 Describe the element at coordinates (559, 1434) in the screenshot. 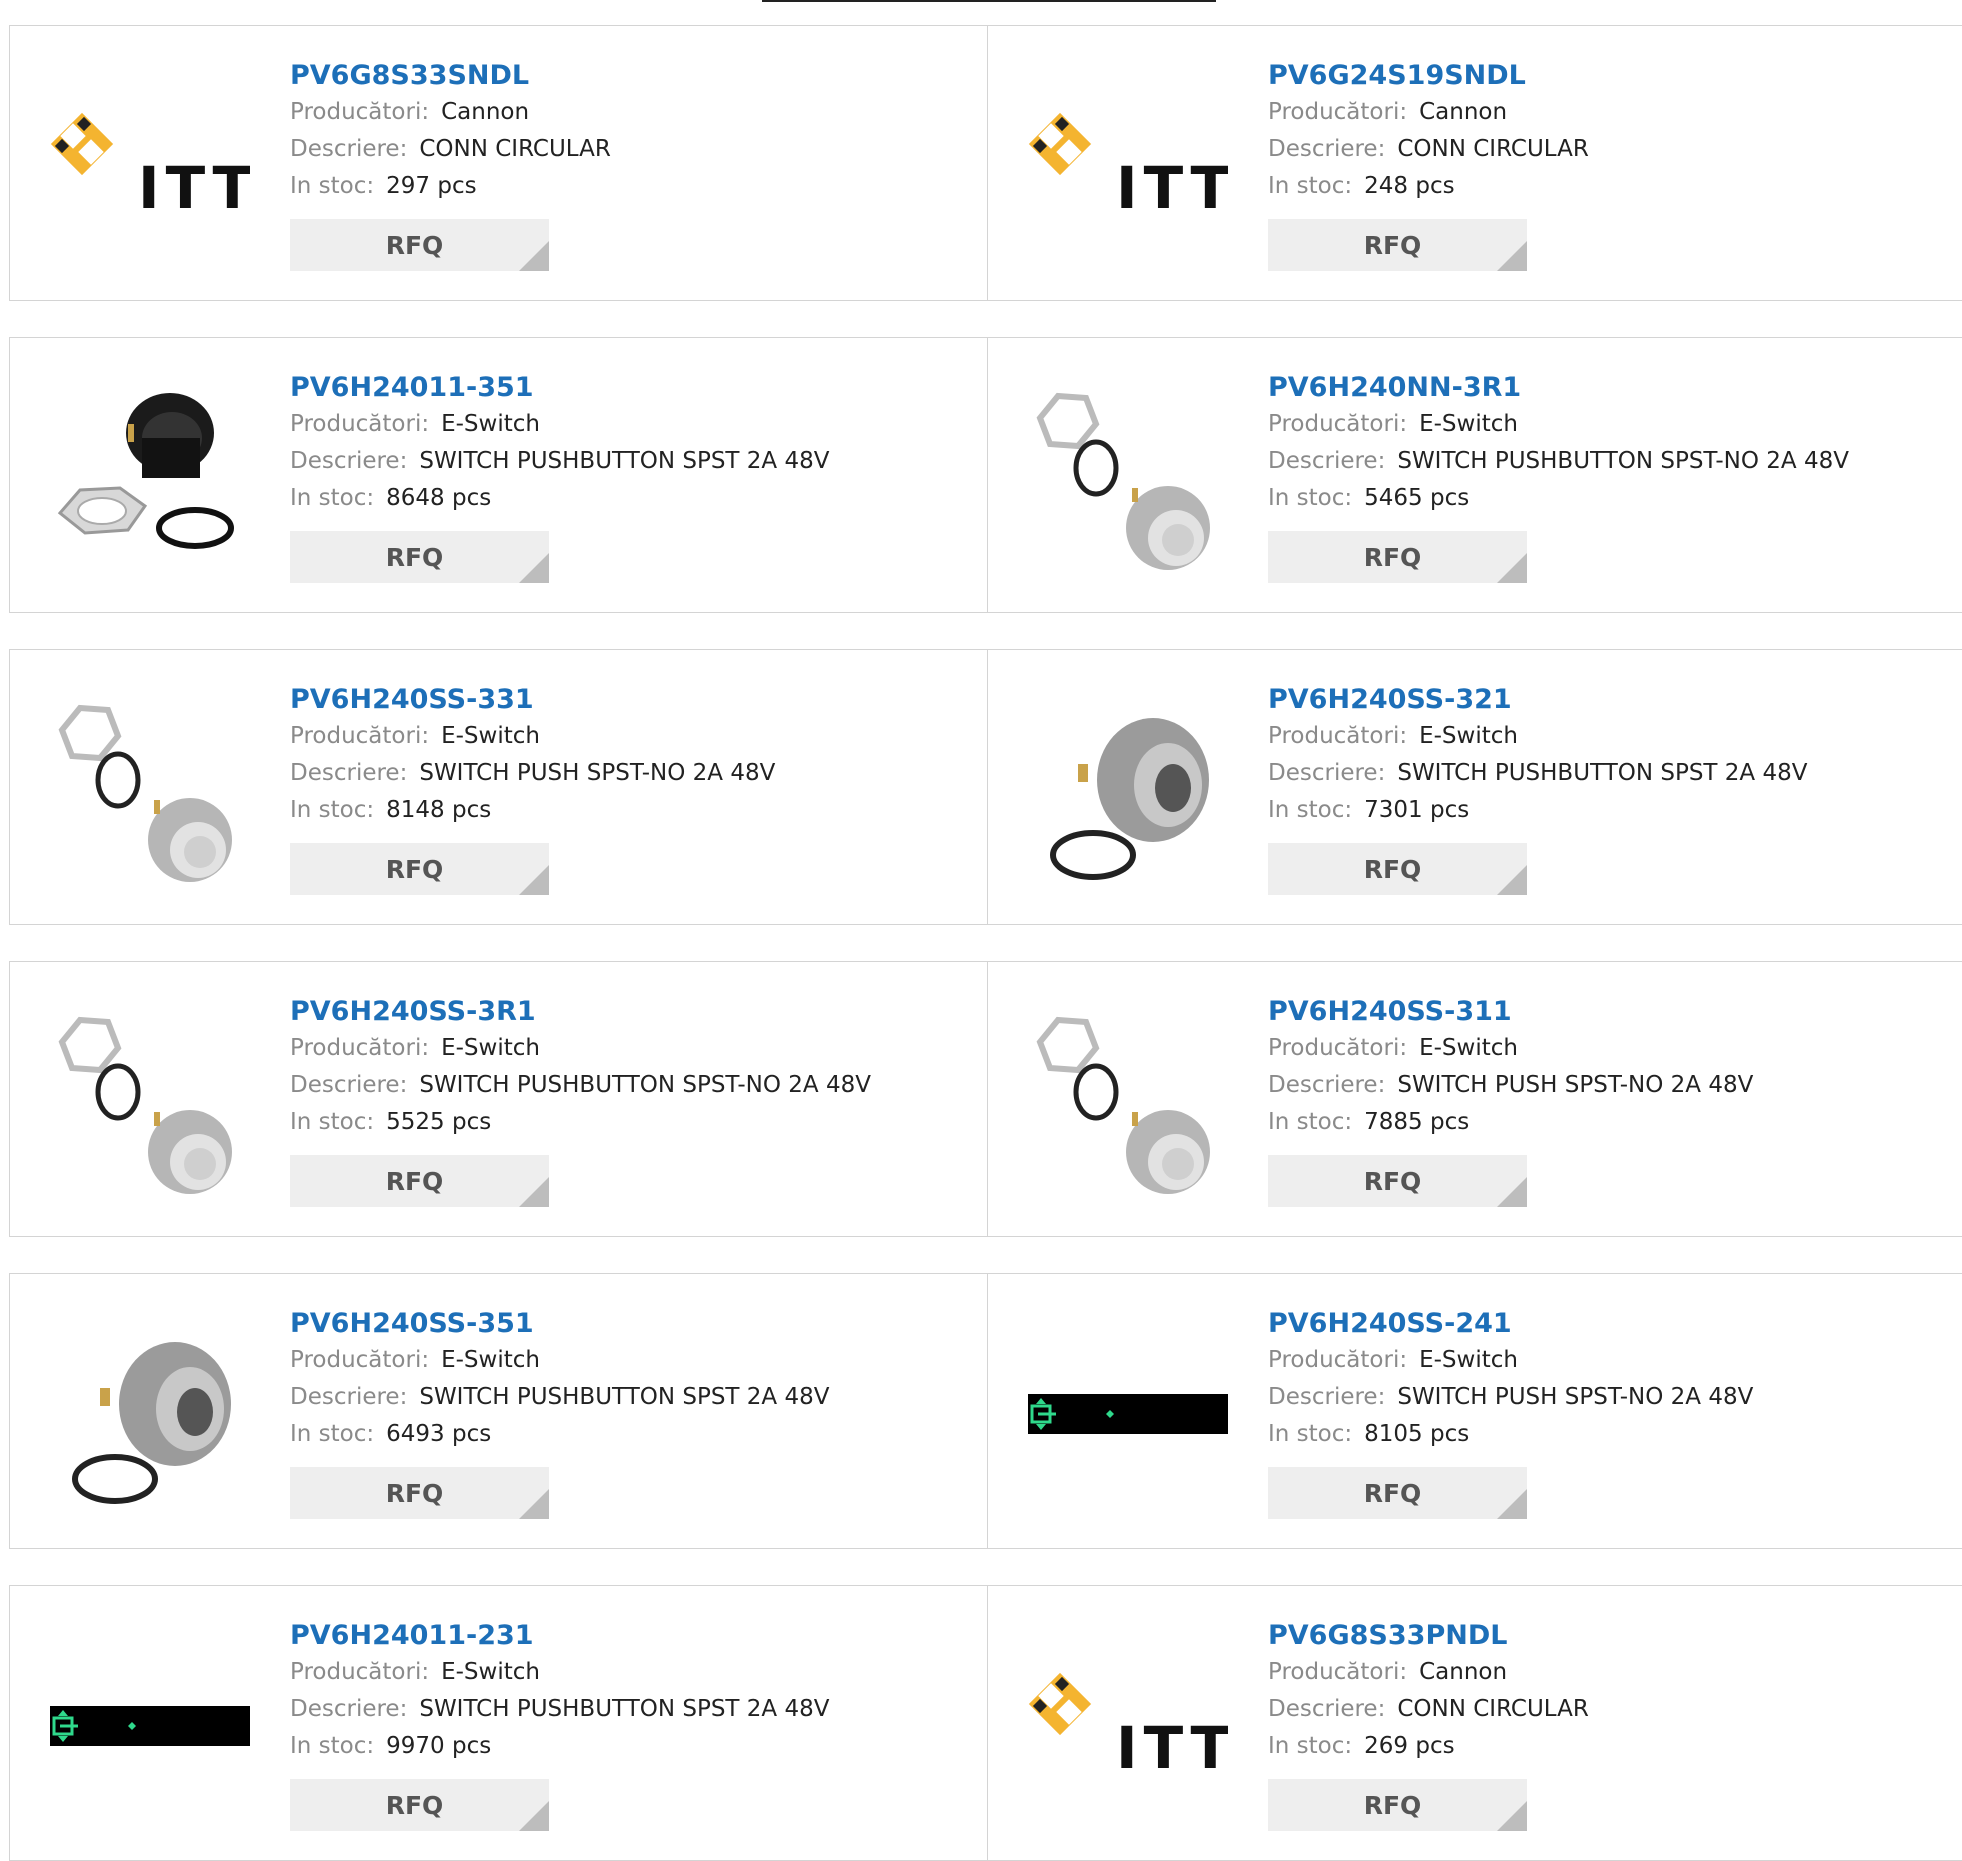

I see `product-stock-row: In stoc: 6493 pcs` at that location.